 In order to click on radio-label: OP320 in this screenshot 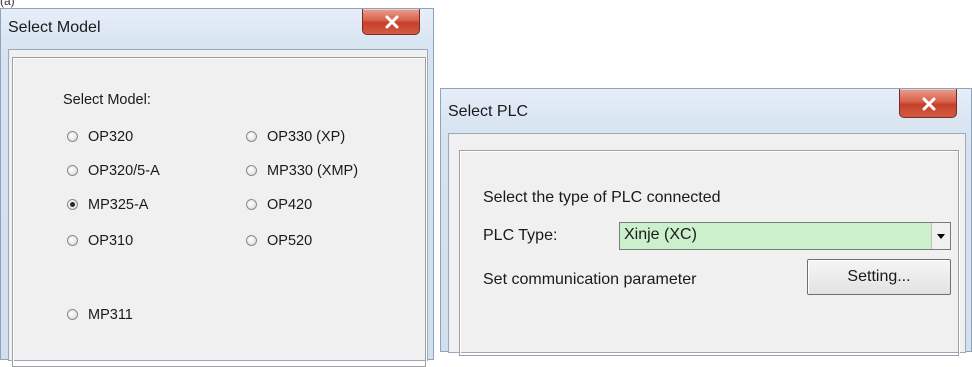, I will do `click(111, 137)`.